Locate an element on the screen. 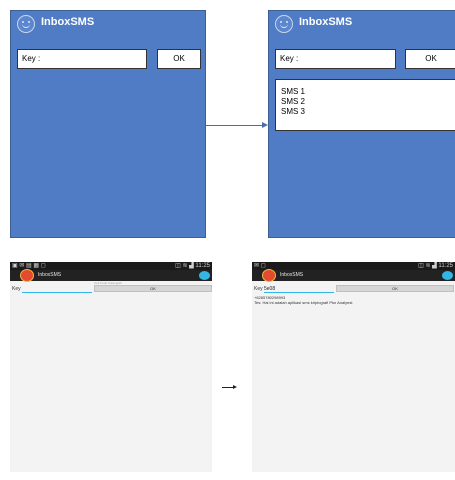  arrow-right-icon is located at coordinates (235, 387).